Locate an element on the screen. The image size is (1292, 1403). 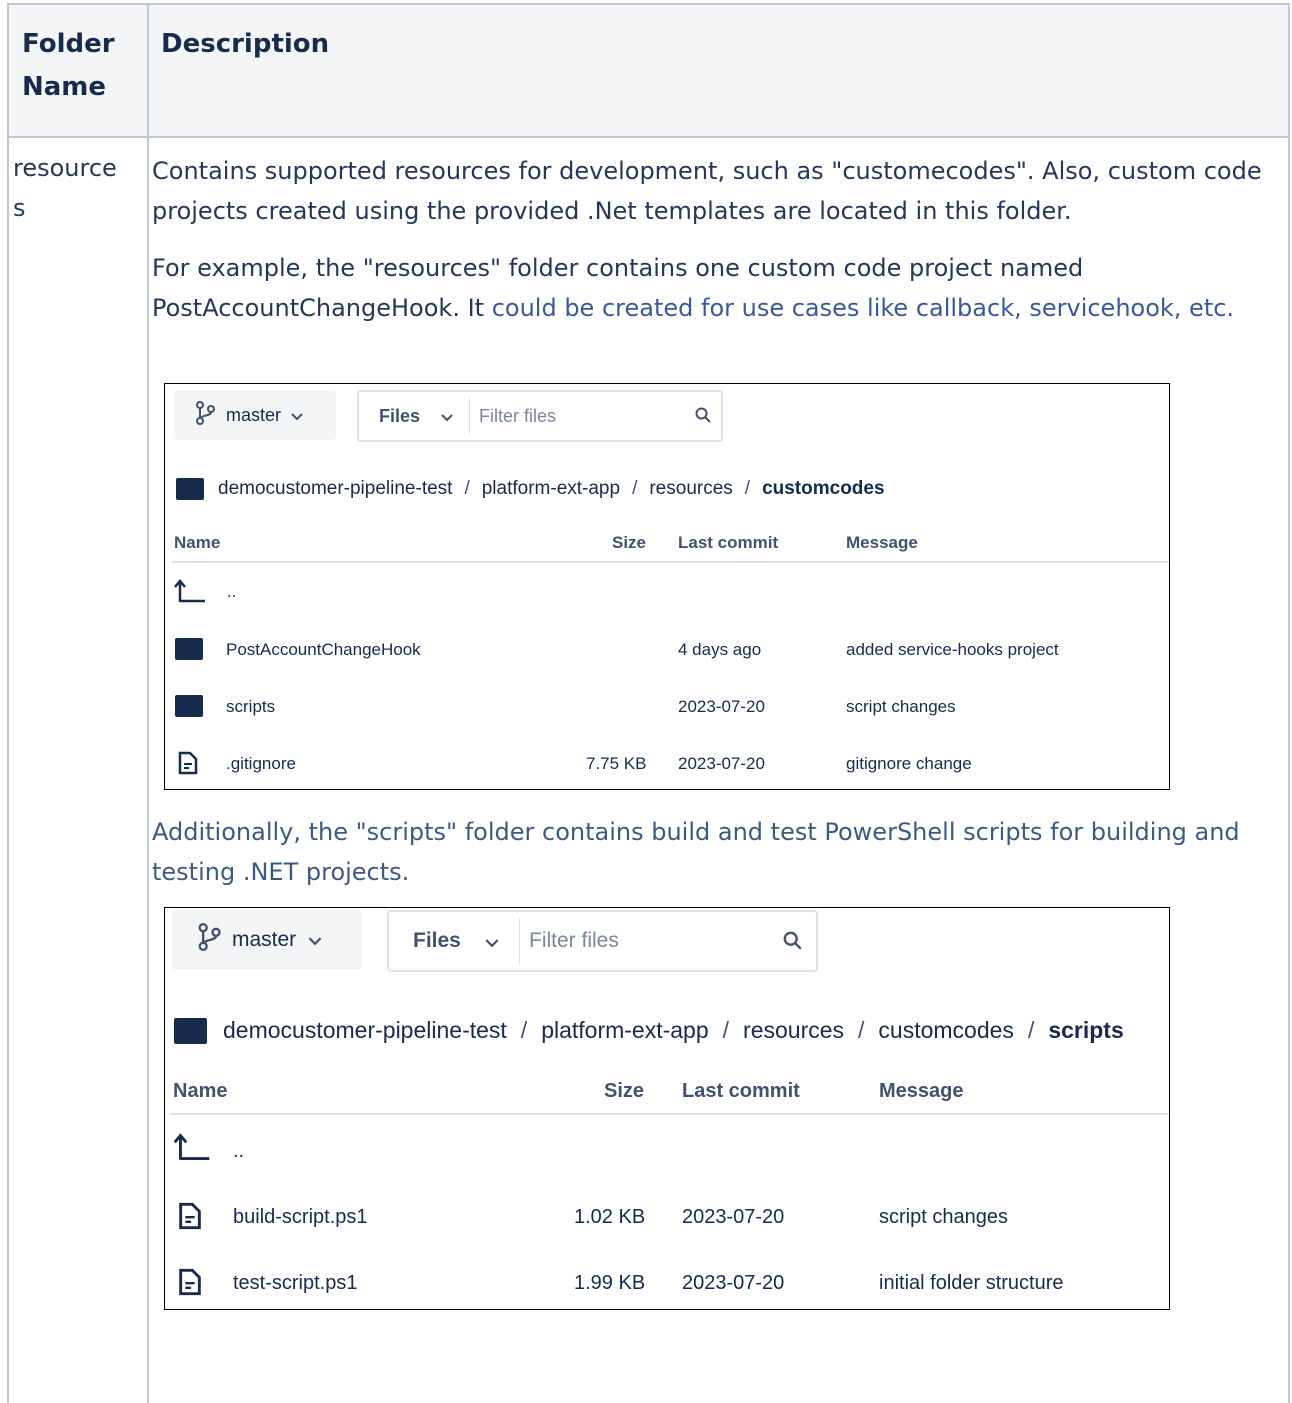
breadcrumb-current: customcodes is located at coordinates (823, 488).